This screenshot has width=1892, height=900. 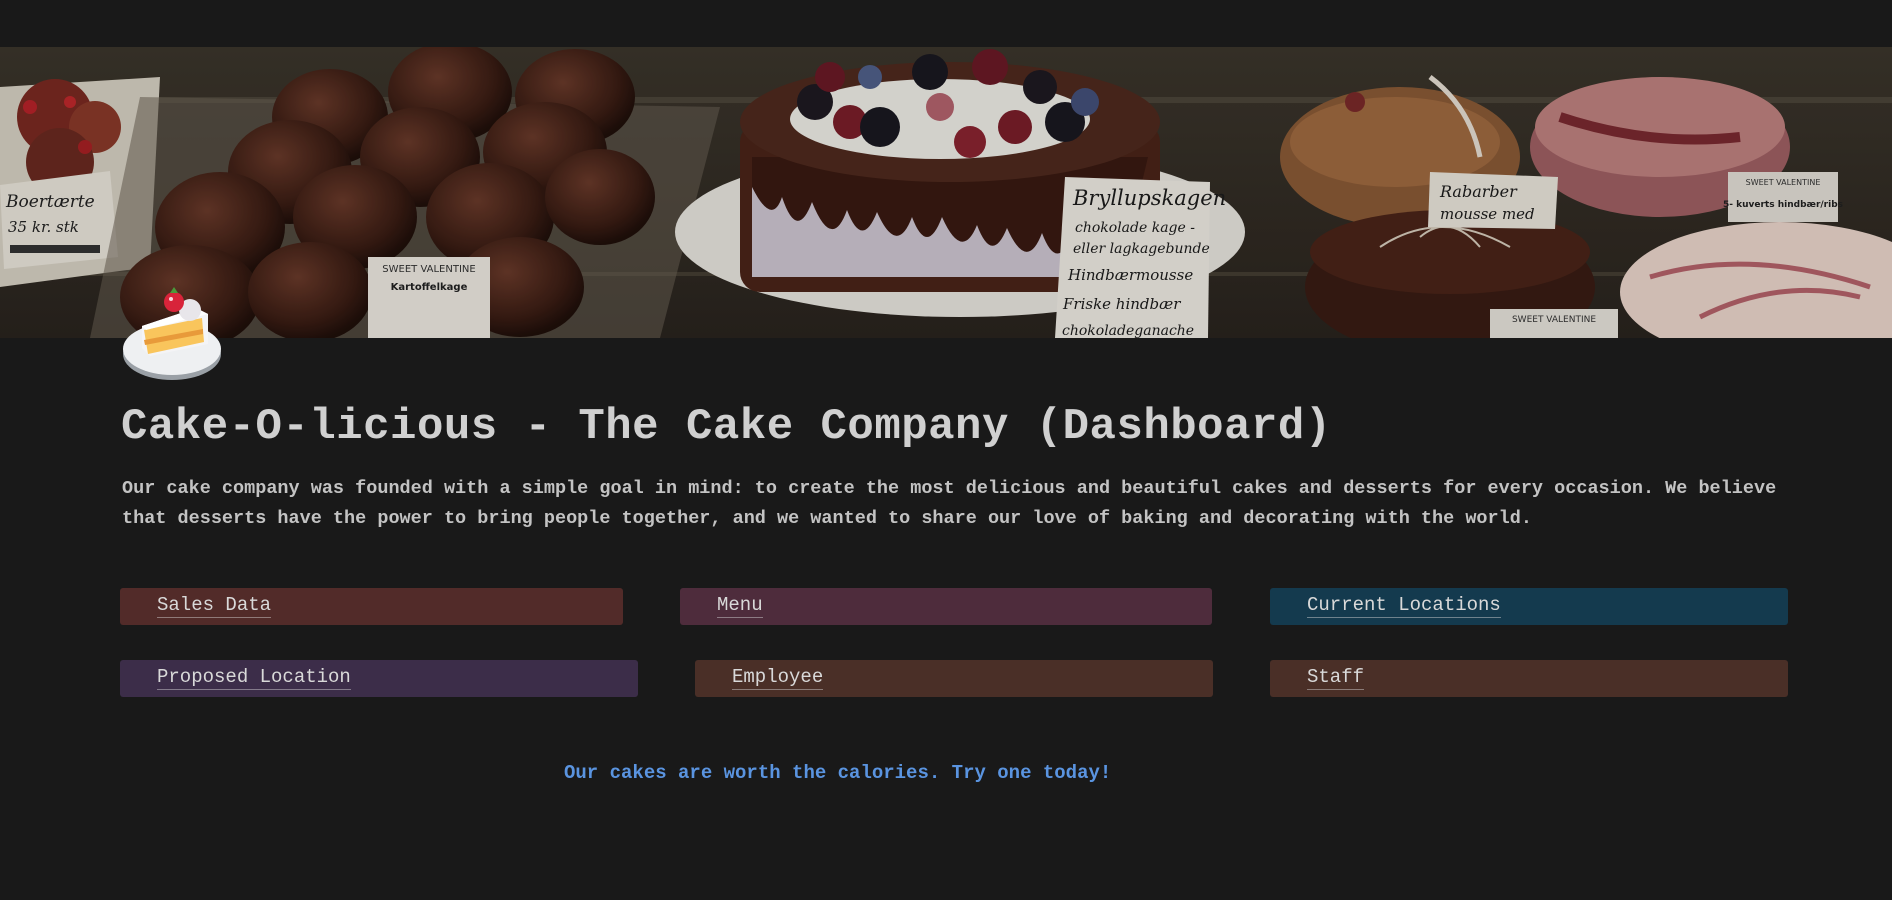 What do you see at coordinates (946, 23) in the screenshot?
I see `top-bar` at bounding box center [946, 23].